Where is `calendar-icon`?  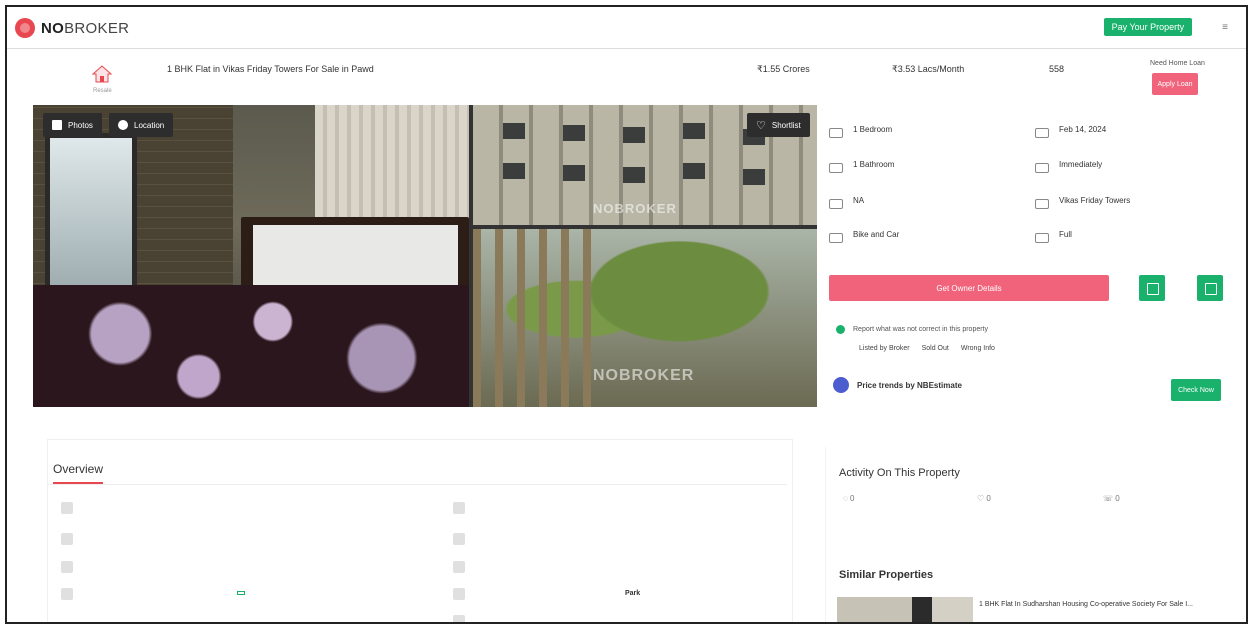 calendar-icon is located at coordinates (1042, 133).